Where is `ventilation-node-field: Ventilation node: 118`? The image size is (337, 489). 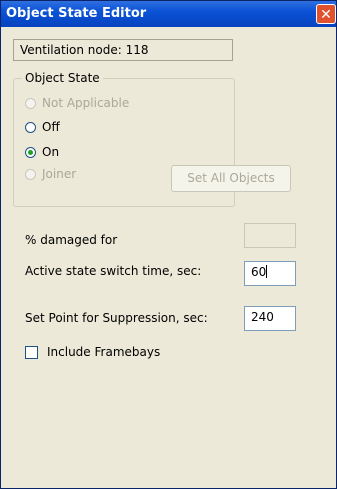
ventilation-node-field: Ventilation node: 118 is located at coordinates (123, 50).